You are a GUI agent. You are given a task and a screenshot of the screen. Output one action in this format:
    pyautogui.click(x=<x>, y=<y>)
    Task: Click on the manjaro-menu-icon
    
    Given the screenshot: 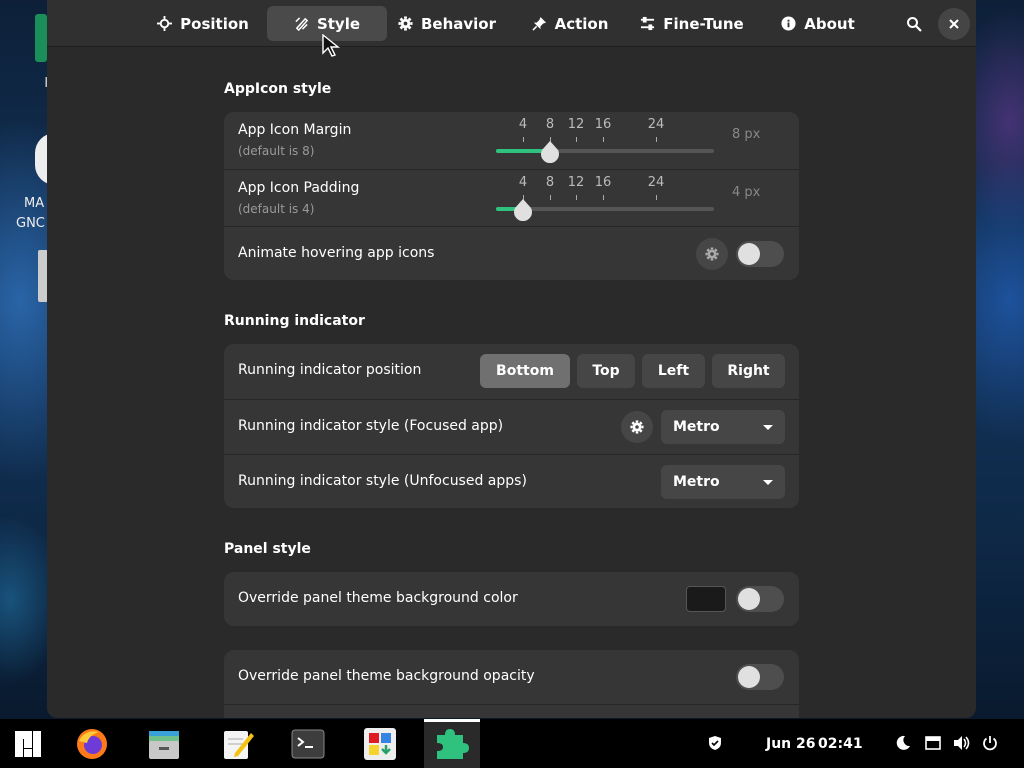 What is the action you would take?
    pyautogui.click(x=28, y=743)
    